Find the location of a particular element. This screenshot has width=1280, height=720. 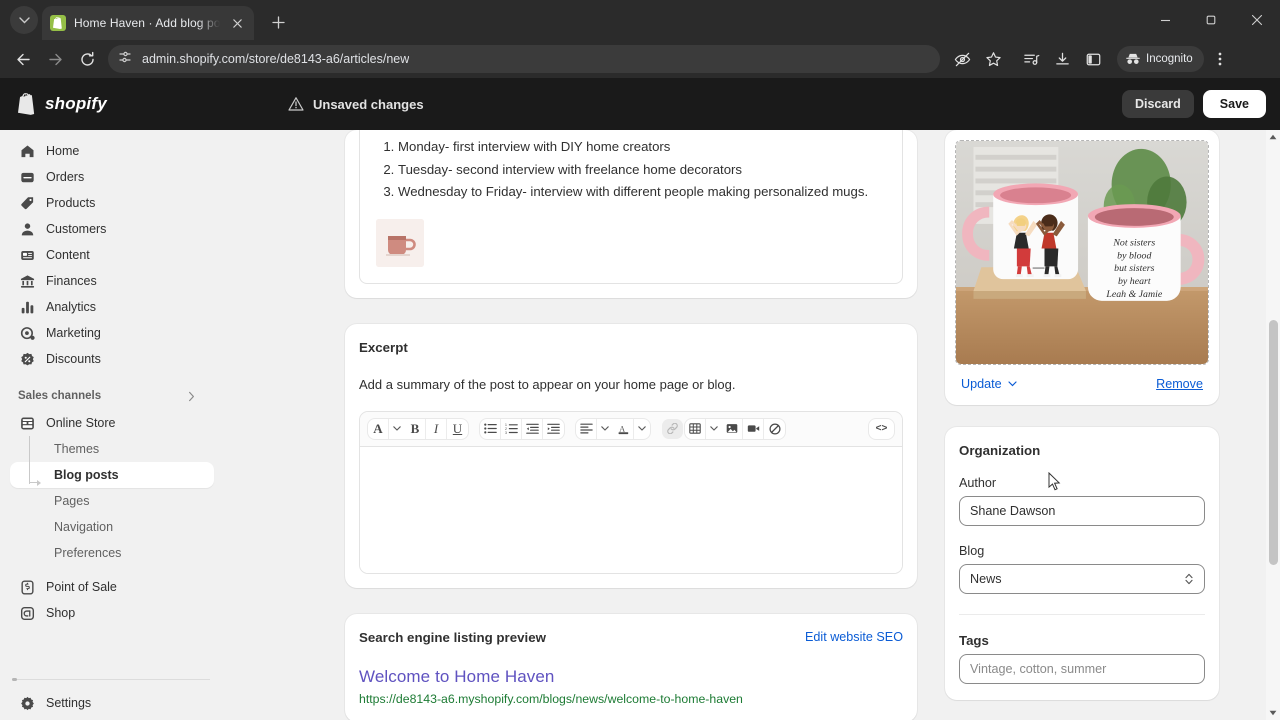

remove-image-button: Remove is located at coordinates (1179, 384).